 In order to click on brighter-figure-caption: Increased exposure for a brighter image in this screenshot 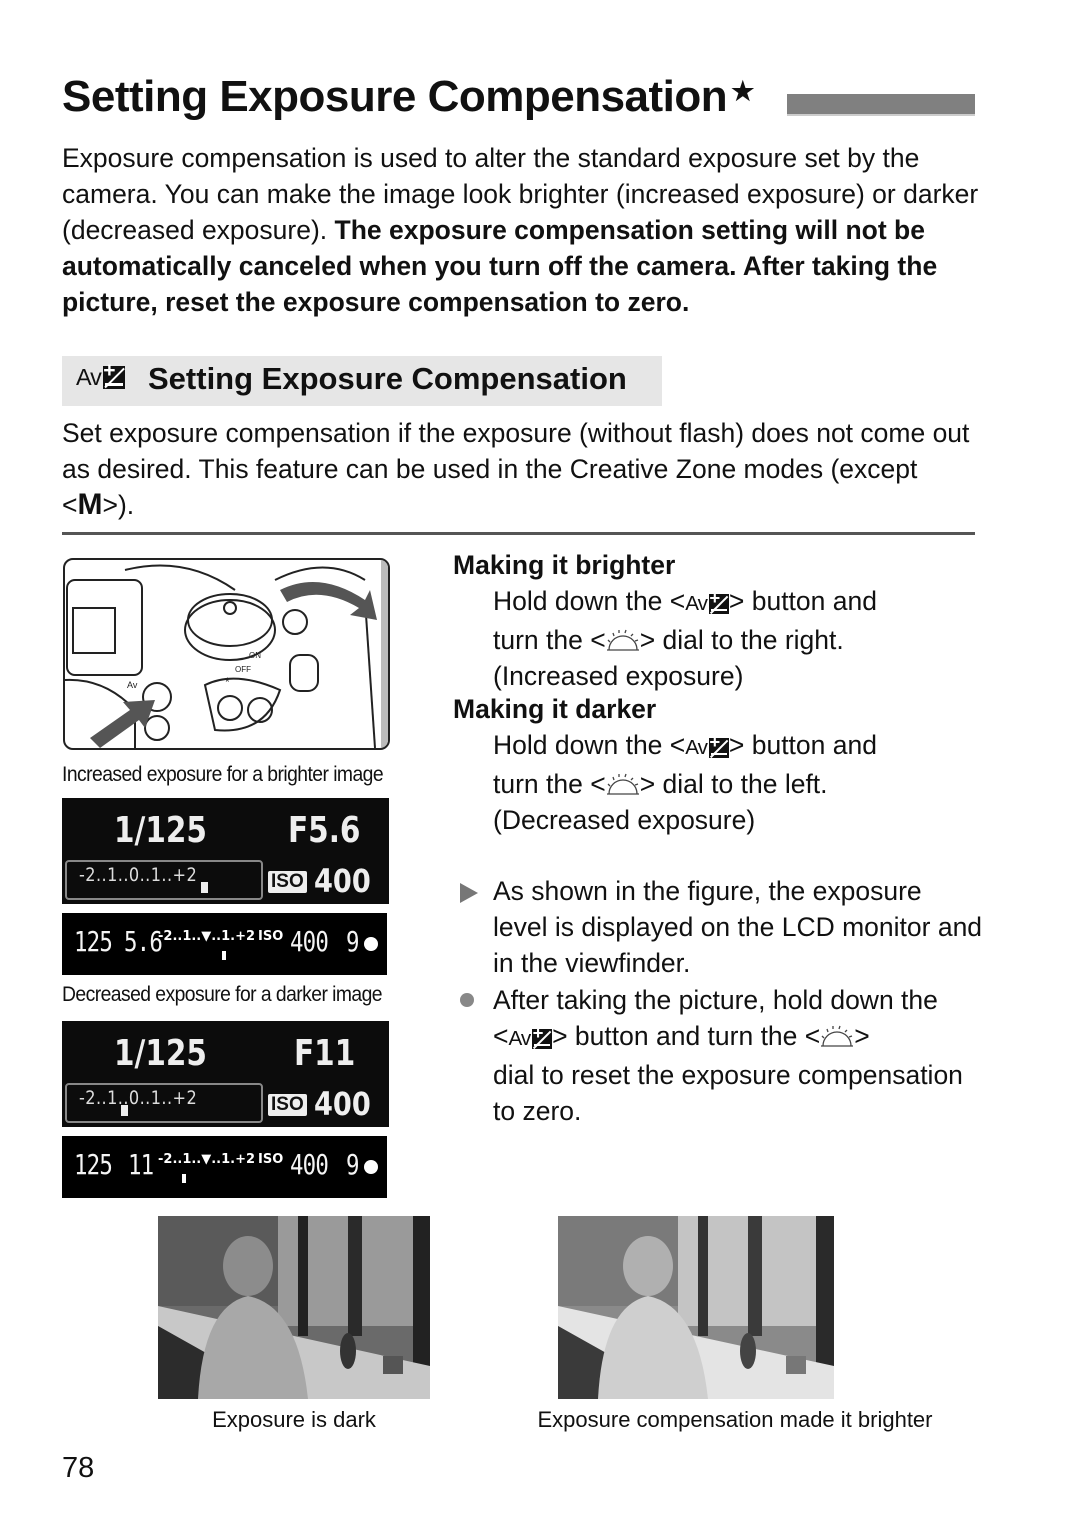, I will do `click(223, 774)`.